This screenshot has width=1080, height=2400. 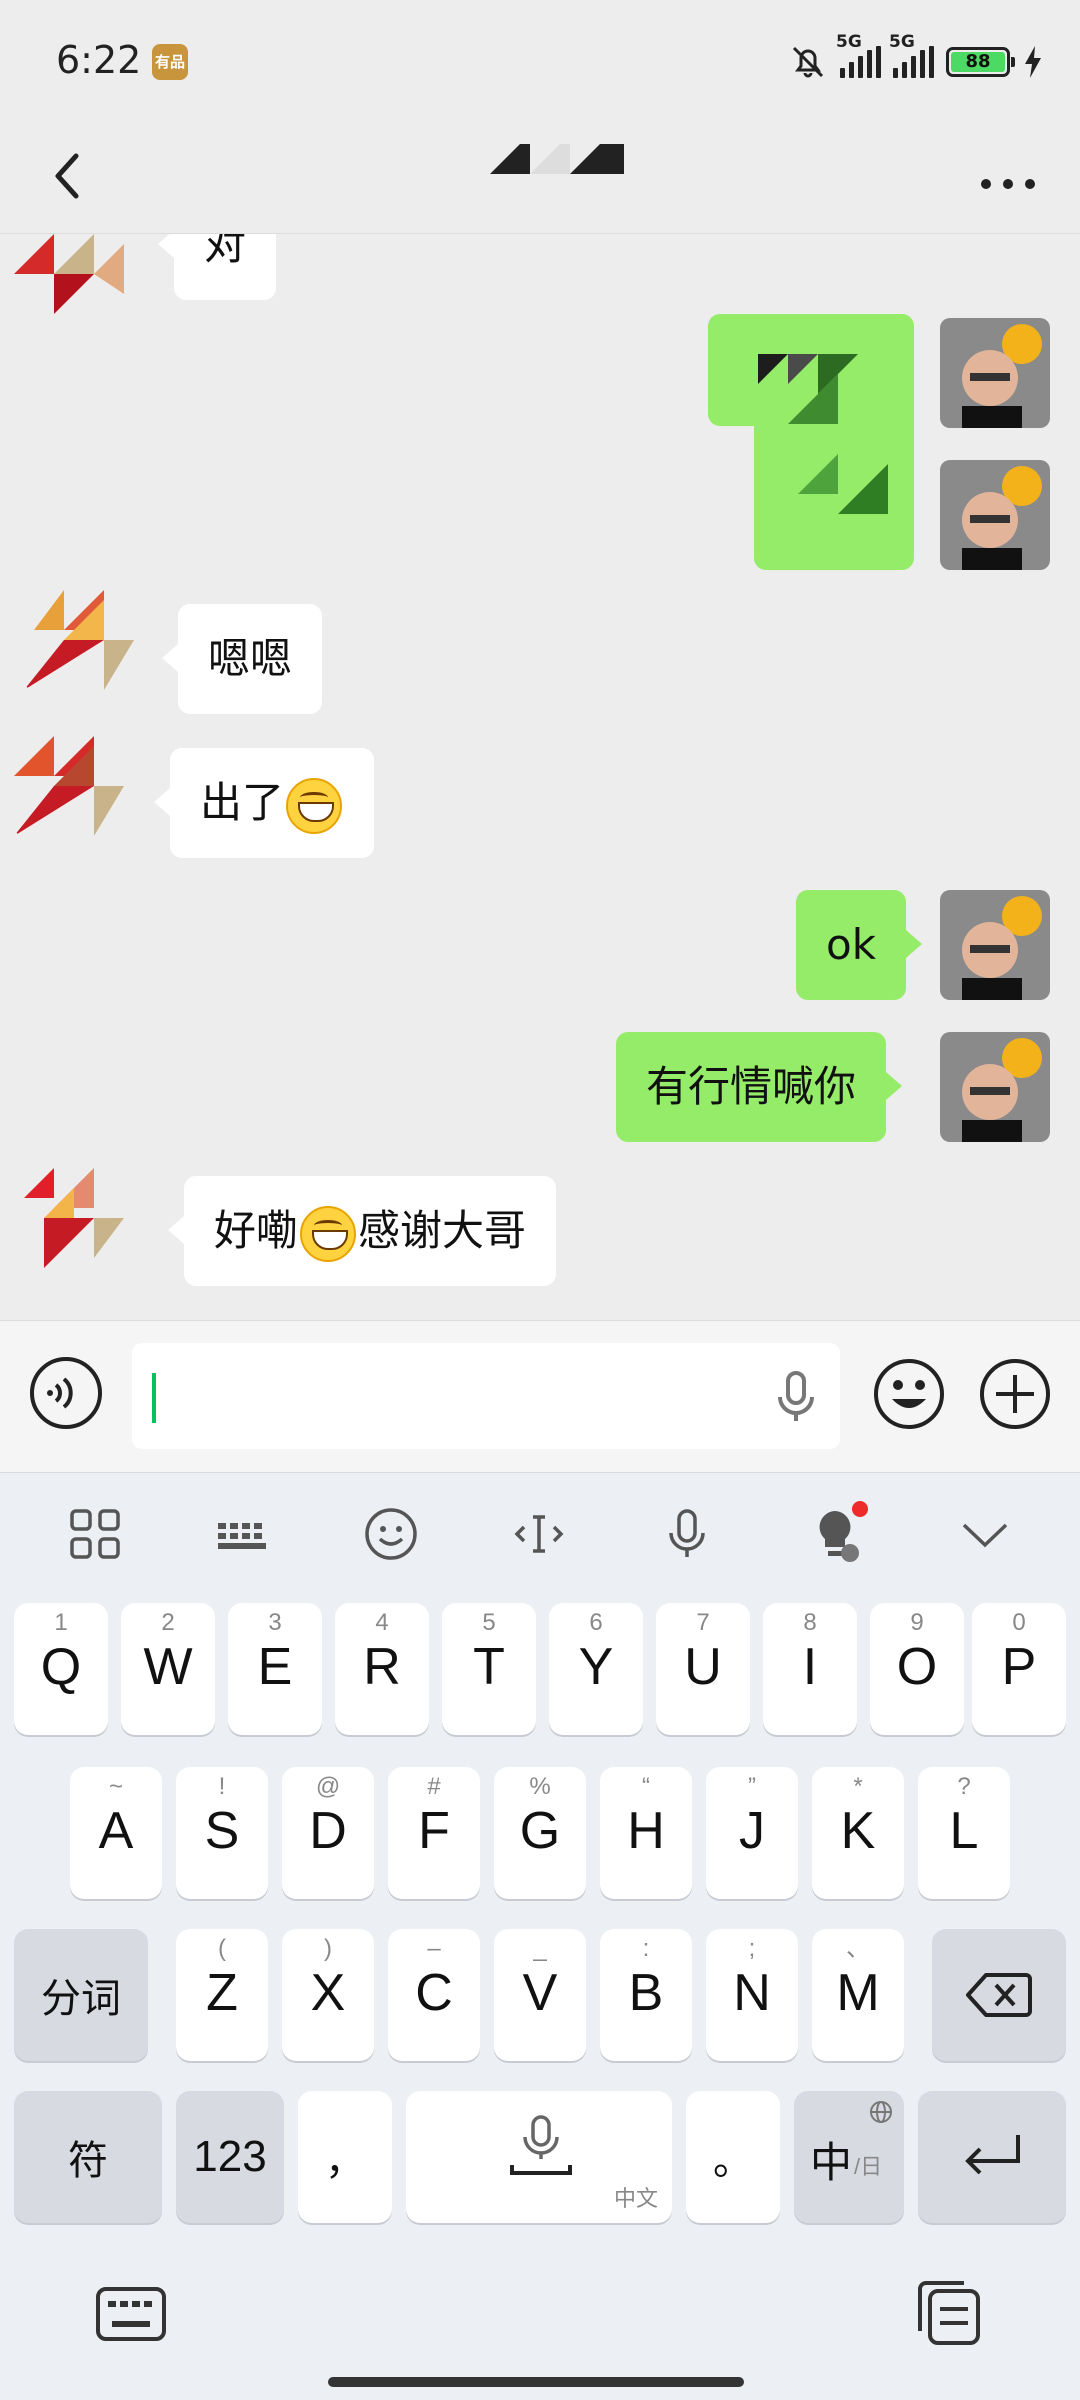 I want to click on symbol-key: 符, so click(x=88, y=2157).